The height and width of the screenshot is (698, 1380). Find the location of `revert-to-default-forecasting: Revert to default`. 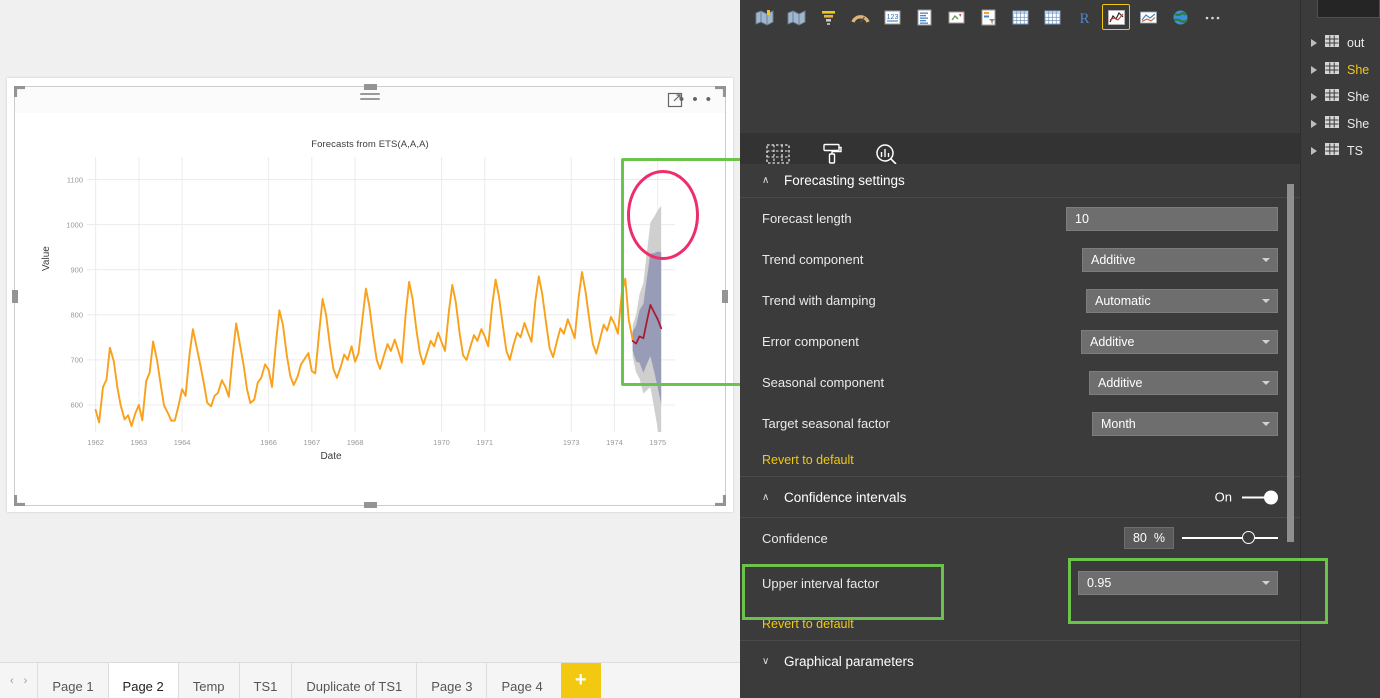

revert-to-default-forecasting: Revert to default is located at coordinates (1020, 460).